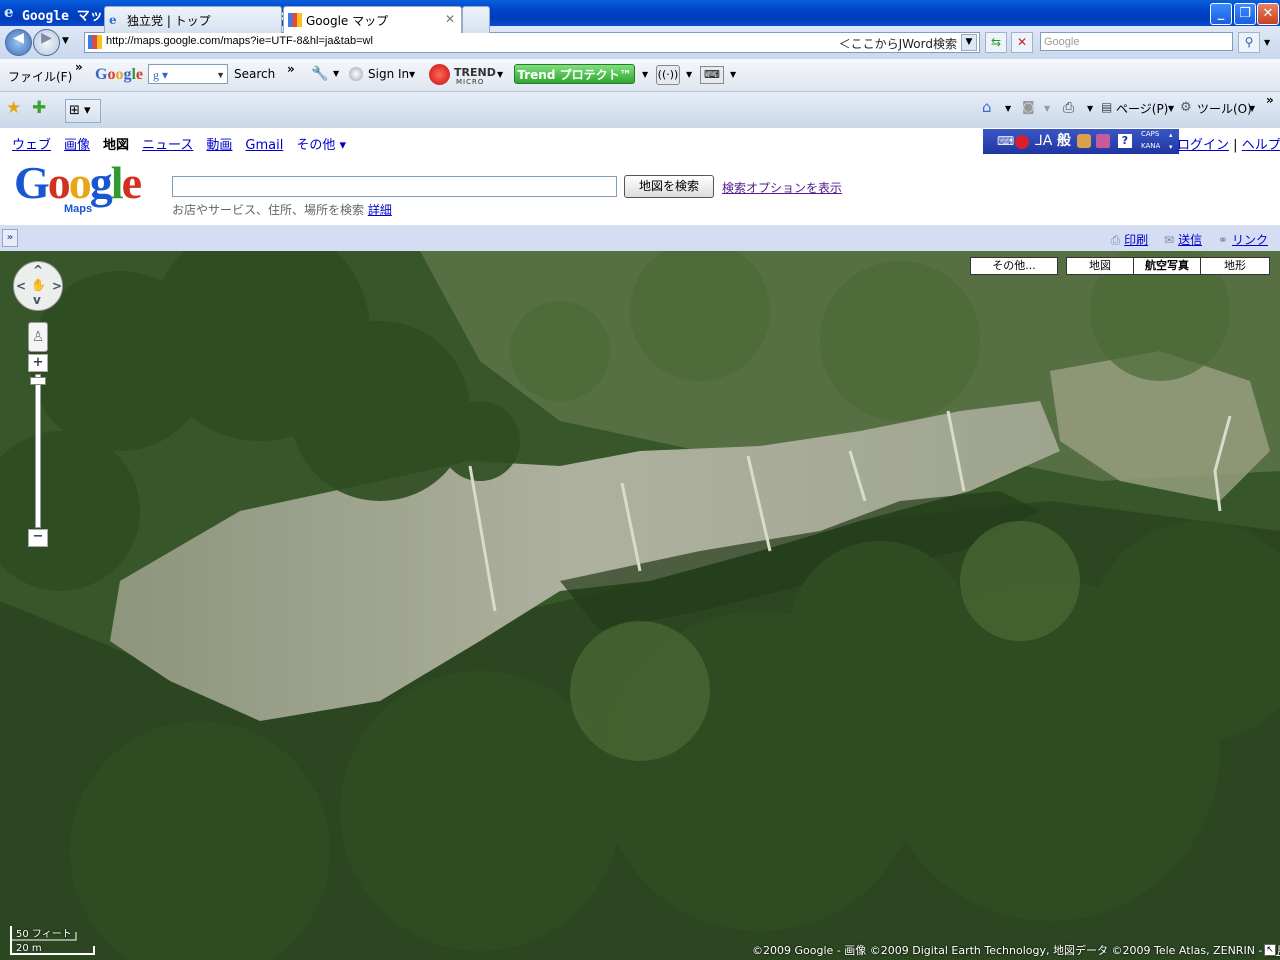 The image size is (1280, 960). Describe the element at coordinates (733, 74) in the screenshot. I see `keyboard-dropdown-icon: ▼` at that location.